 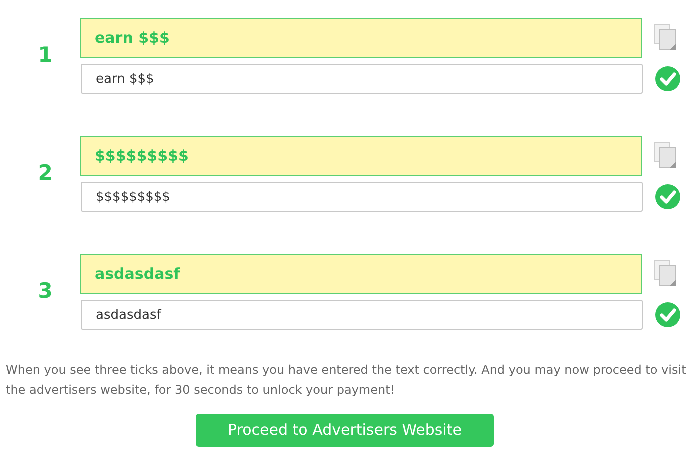 I want to click on captcha-number: 3, so click(x=45, y=292).